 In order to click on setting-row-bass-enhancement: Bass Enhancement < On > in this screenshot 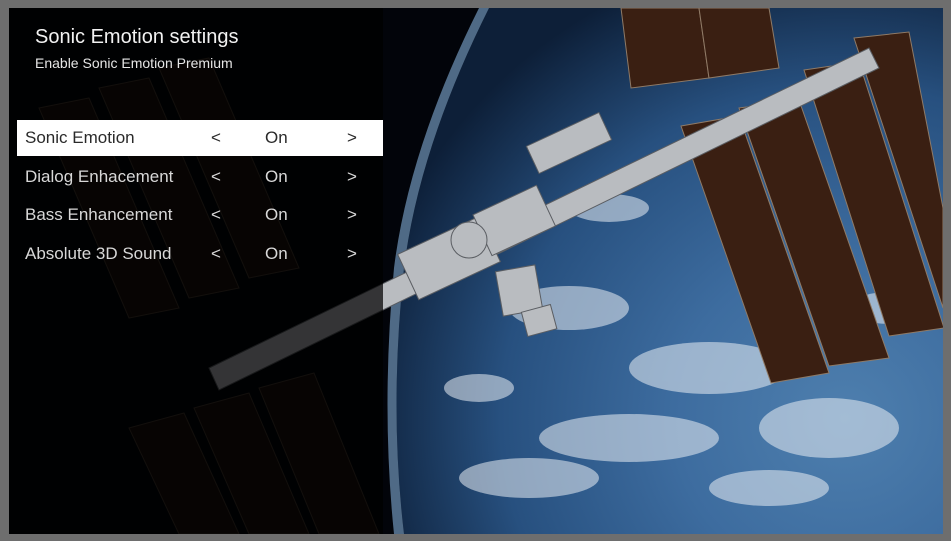, I will do `click(200, 215)`.